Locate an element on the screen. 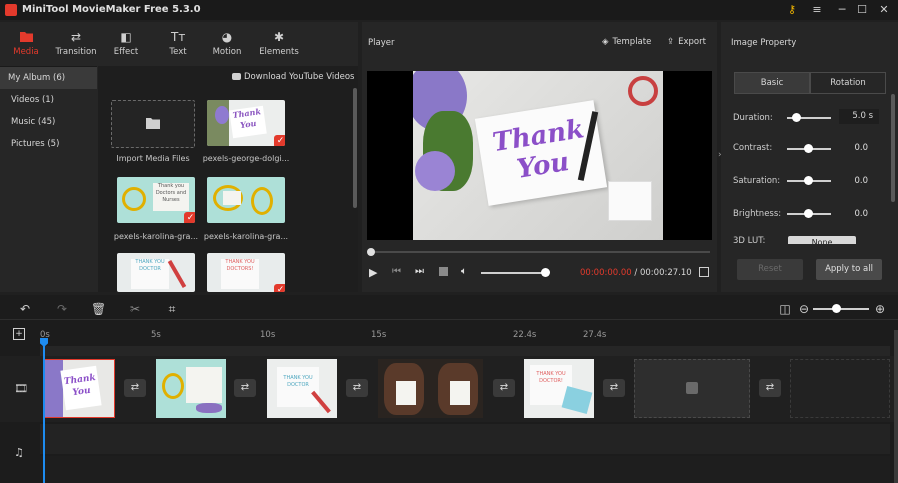 This screenshot has height=483, width=898. timeline-divider is located at coordinates (449, 319).